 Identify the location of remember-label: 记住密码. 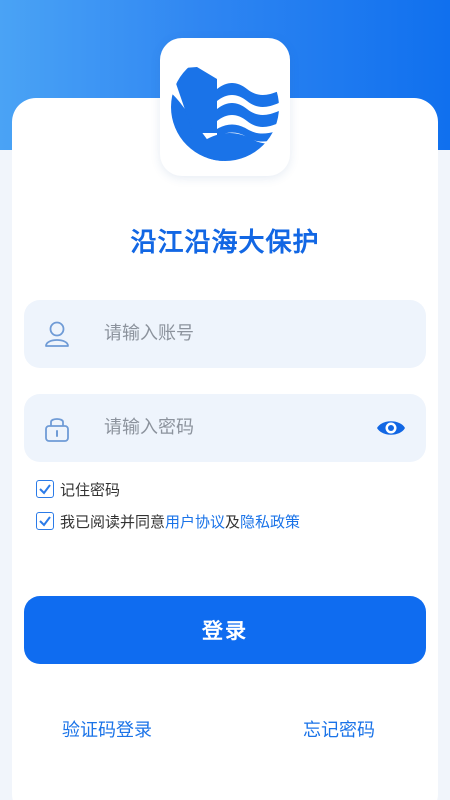
(90, 489).